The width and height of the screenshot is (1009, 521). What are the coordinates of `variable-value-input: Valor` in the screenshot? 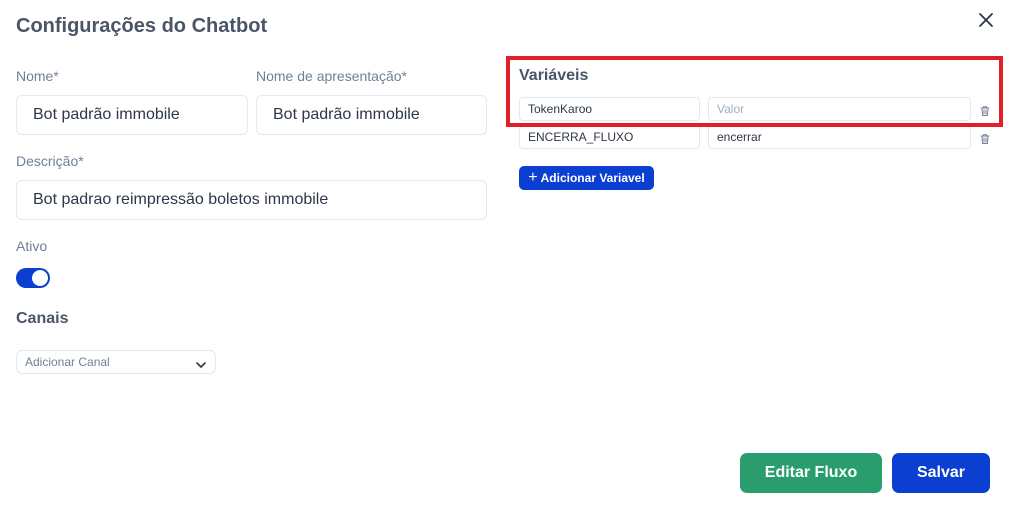 It's located at (839, 109).